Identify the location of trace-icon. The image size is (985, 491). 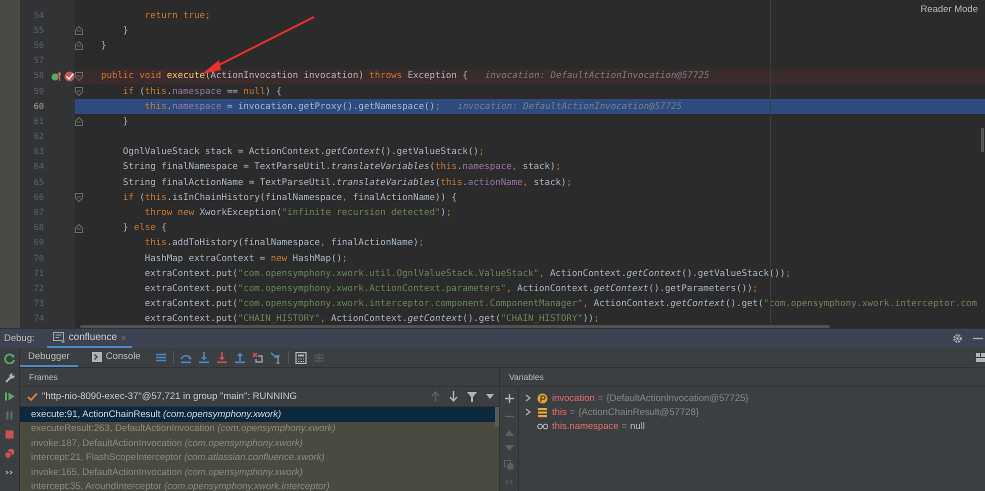
(318, 358).